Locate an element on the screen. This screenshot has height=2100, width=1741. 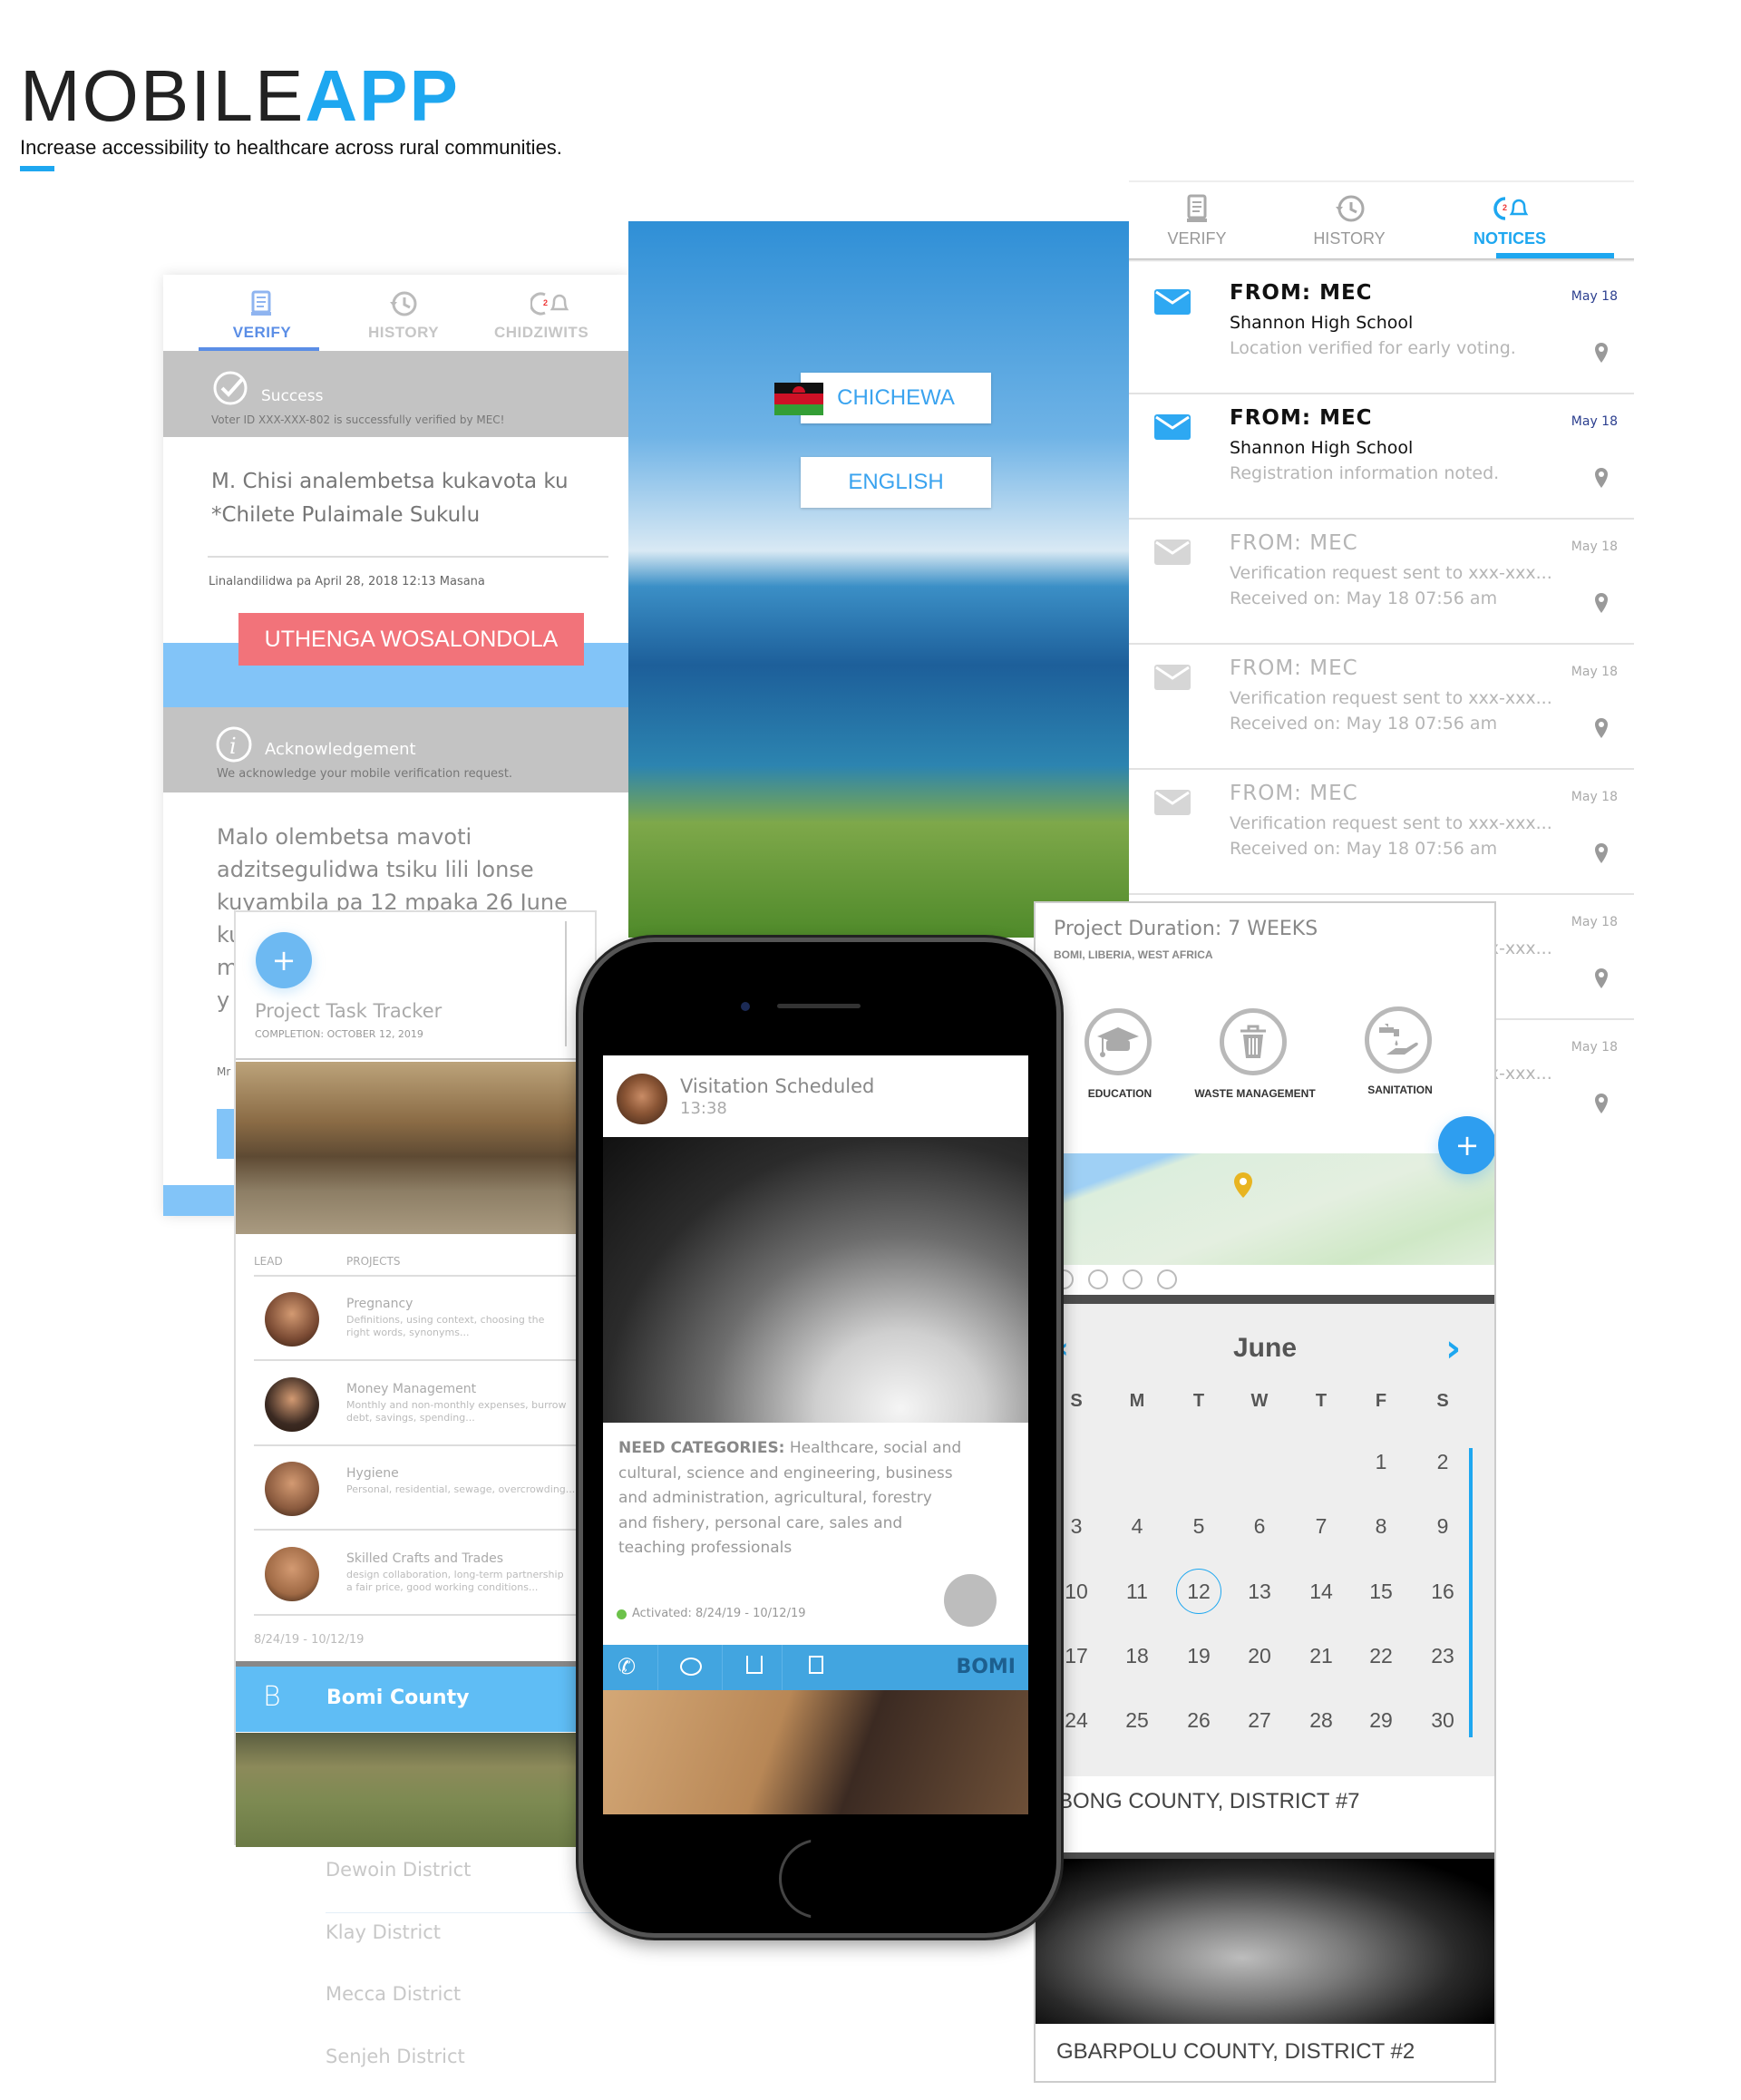
camp-icon is located at coordinates (1133, 1279).